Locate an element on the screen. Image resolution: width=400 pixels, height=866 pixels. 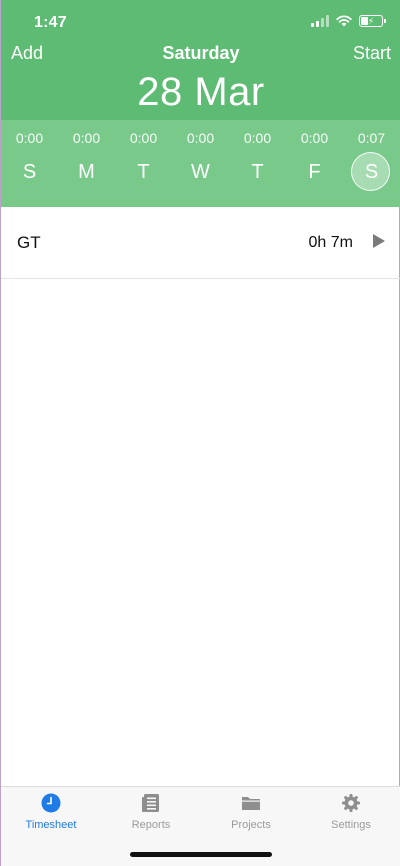
tab-settings: Settings is located at coordinates (350, 812).